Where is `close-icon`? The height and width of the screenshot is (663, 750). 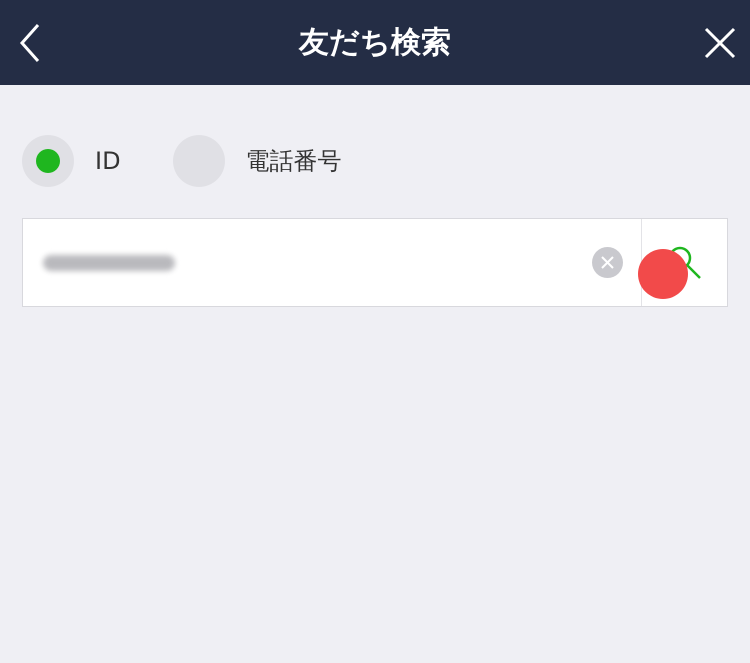 close-icon is located at coordinates (720, 42).